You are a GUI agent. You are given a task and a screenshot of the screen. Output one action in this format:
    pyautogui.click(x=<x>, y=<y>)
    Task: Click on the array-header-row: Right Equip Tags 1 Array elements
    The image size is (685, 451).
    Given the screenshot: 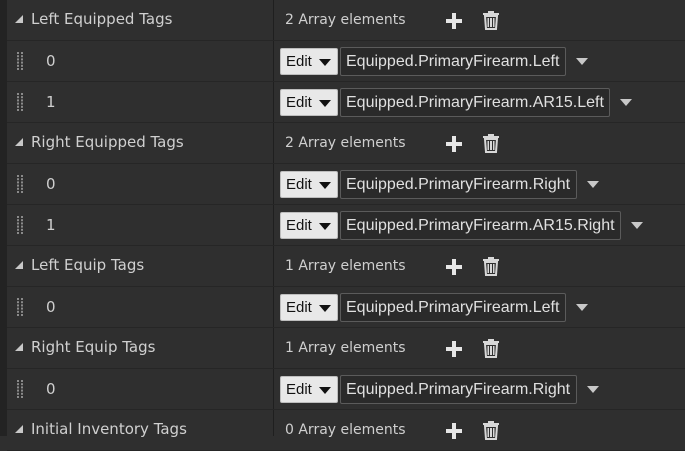 What is the action you would take?
    pyautogui.click(x=346, y=348)
    